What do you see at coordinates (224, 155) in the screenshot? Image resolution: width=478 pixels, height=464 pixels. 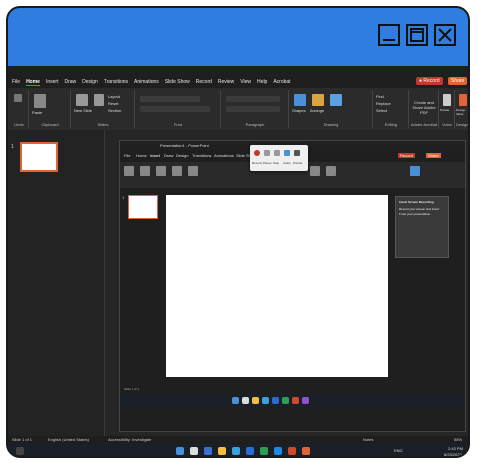 I see `inner-tab-animations: Animations` at bounding box center [224, 155].